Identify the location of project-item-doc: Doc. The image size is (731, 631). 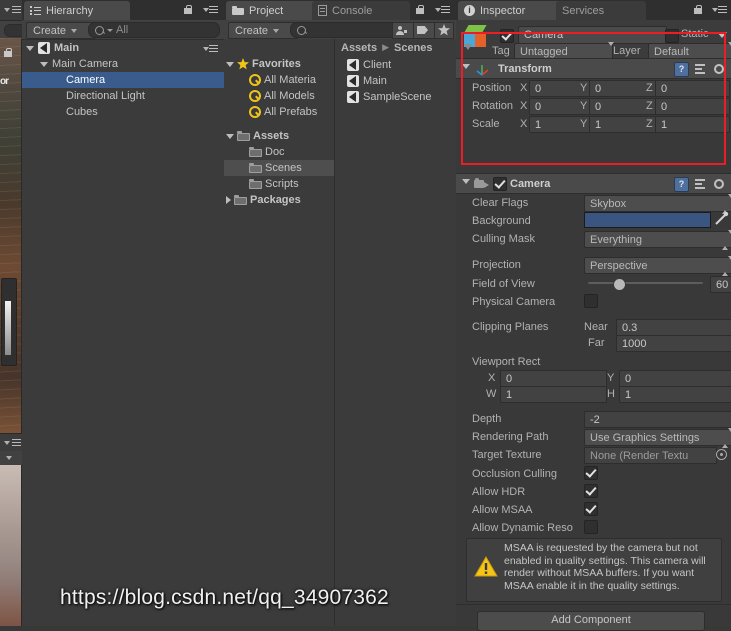
(279, 152).